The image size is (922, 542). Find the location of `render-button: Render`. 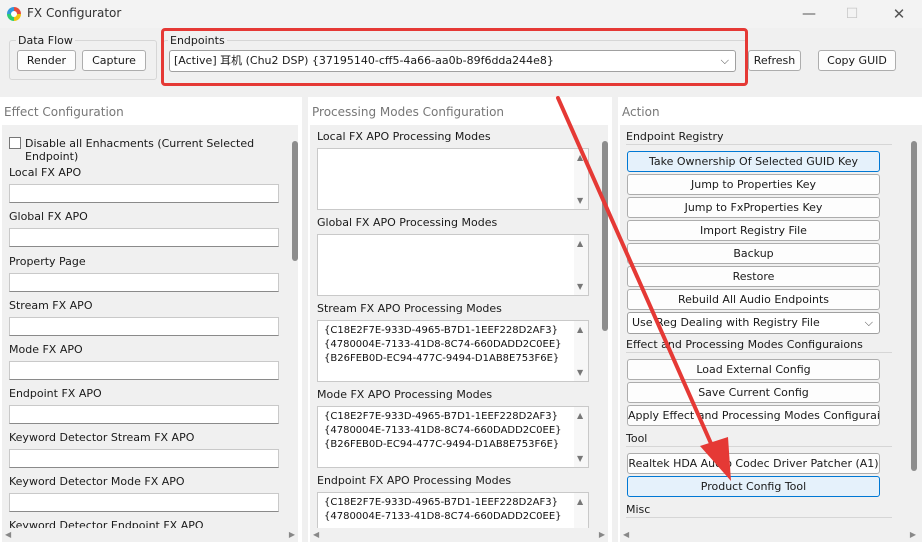

render-button: Render is located at coordinates (46, 60).